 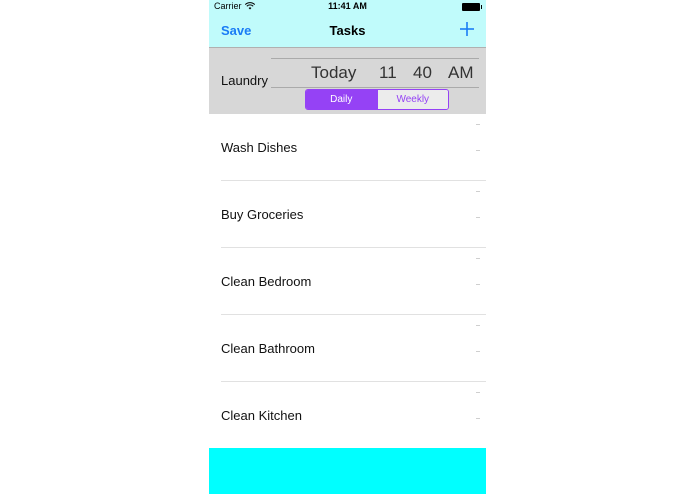 I want to click on battery-icon, so click(x=472, y=7).